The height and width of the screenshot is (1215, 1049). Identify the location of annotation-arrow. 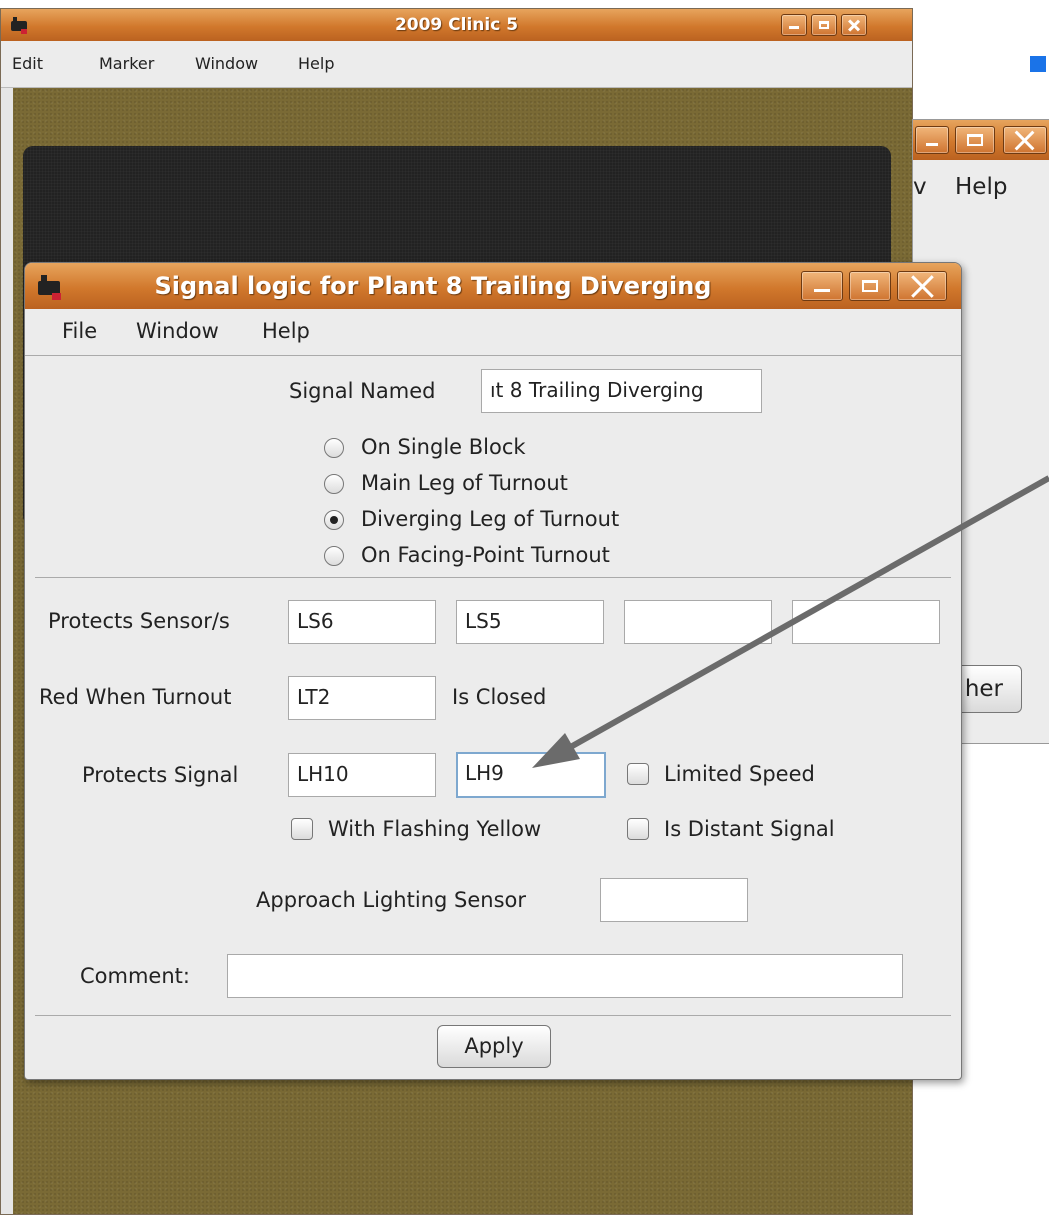
(790, 621).